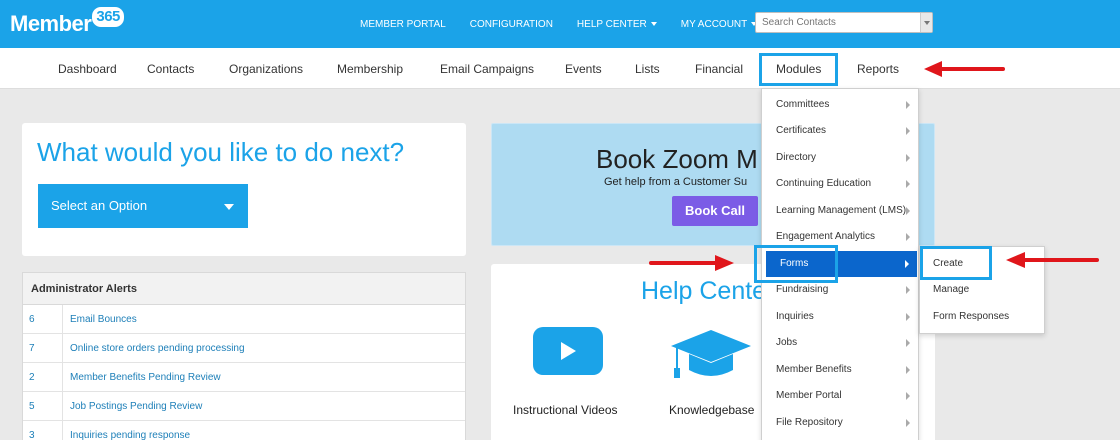 Image resolution: width=1120 pixels, height=440 pixels. Describe the element at coordinates (964, 69) in the screenshot. I see `arrow-to-modules` at that location.